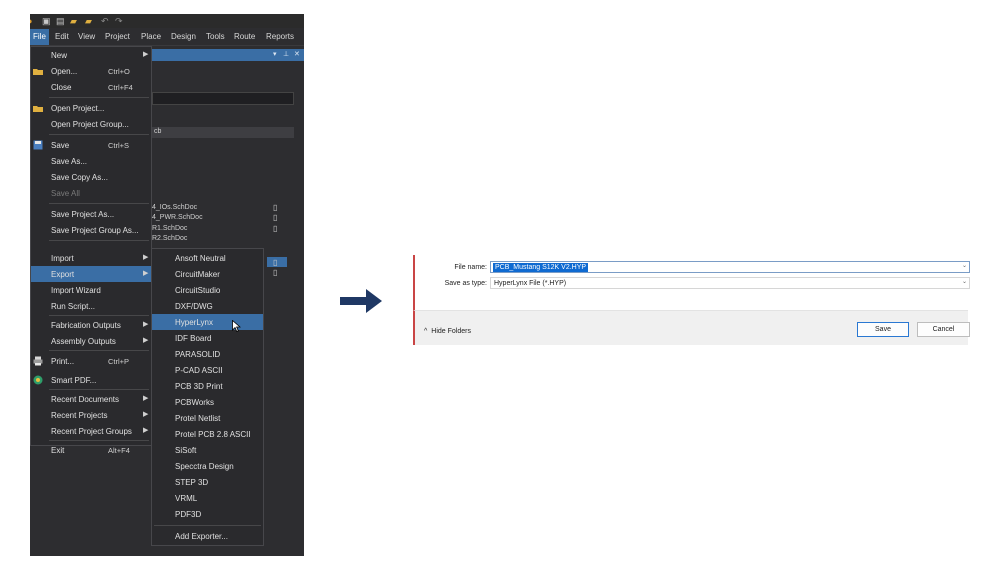  I want to click on menu-item-label: Save, so click(60, 145).